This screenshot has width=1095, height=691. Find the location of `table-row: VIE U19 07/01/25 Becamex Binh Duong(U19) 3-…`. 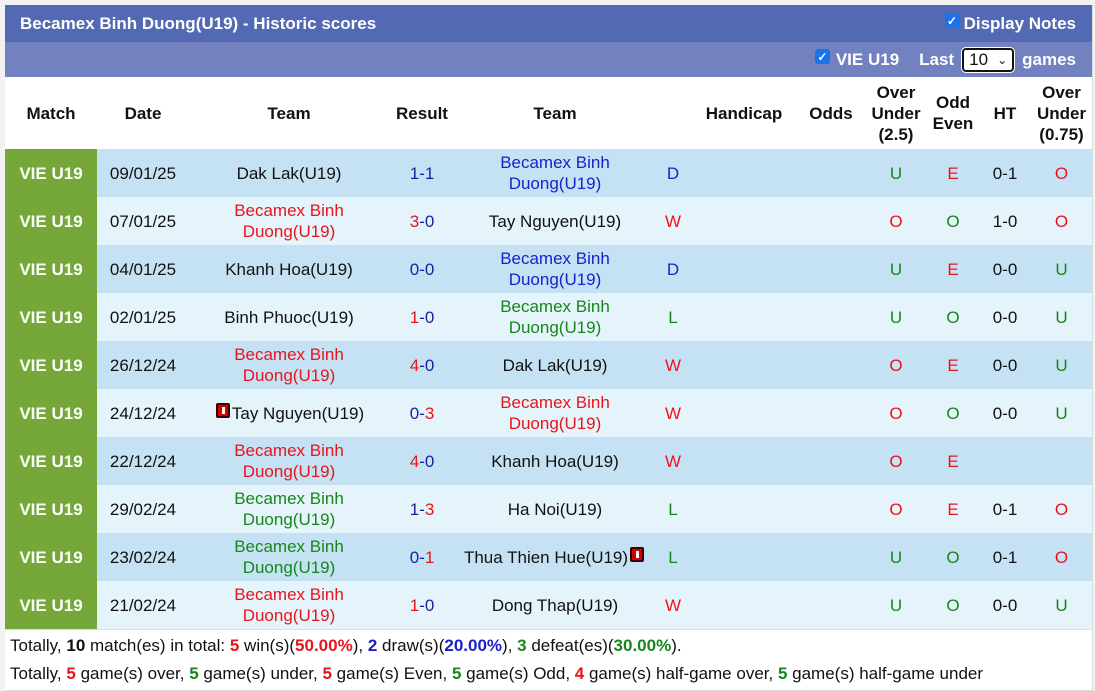

table-row: VIE U19 07/01/25 Becamex Binh Duong(U19) 3-… is located at coordinates (548, 221).